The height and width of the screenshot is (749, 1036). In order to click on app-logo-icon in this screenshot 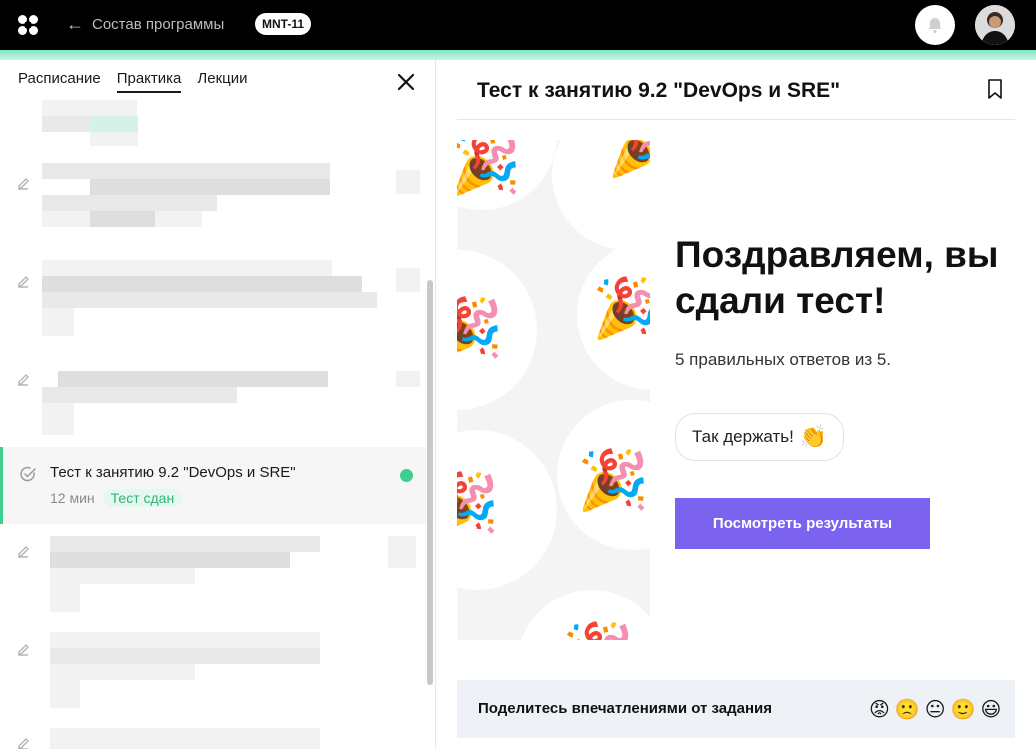, I will do `click(28, 25)`.